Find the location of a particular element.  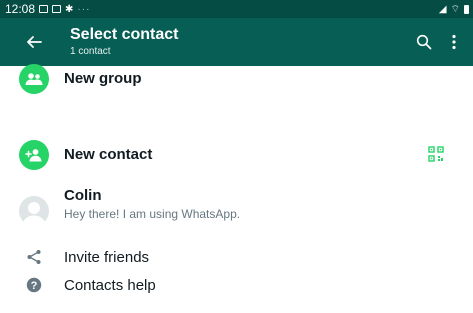

gallery-notification-icon is located at coordinates (44, 9).